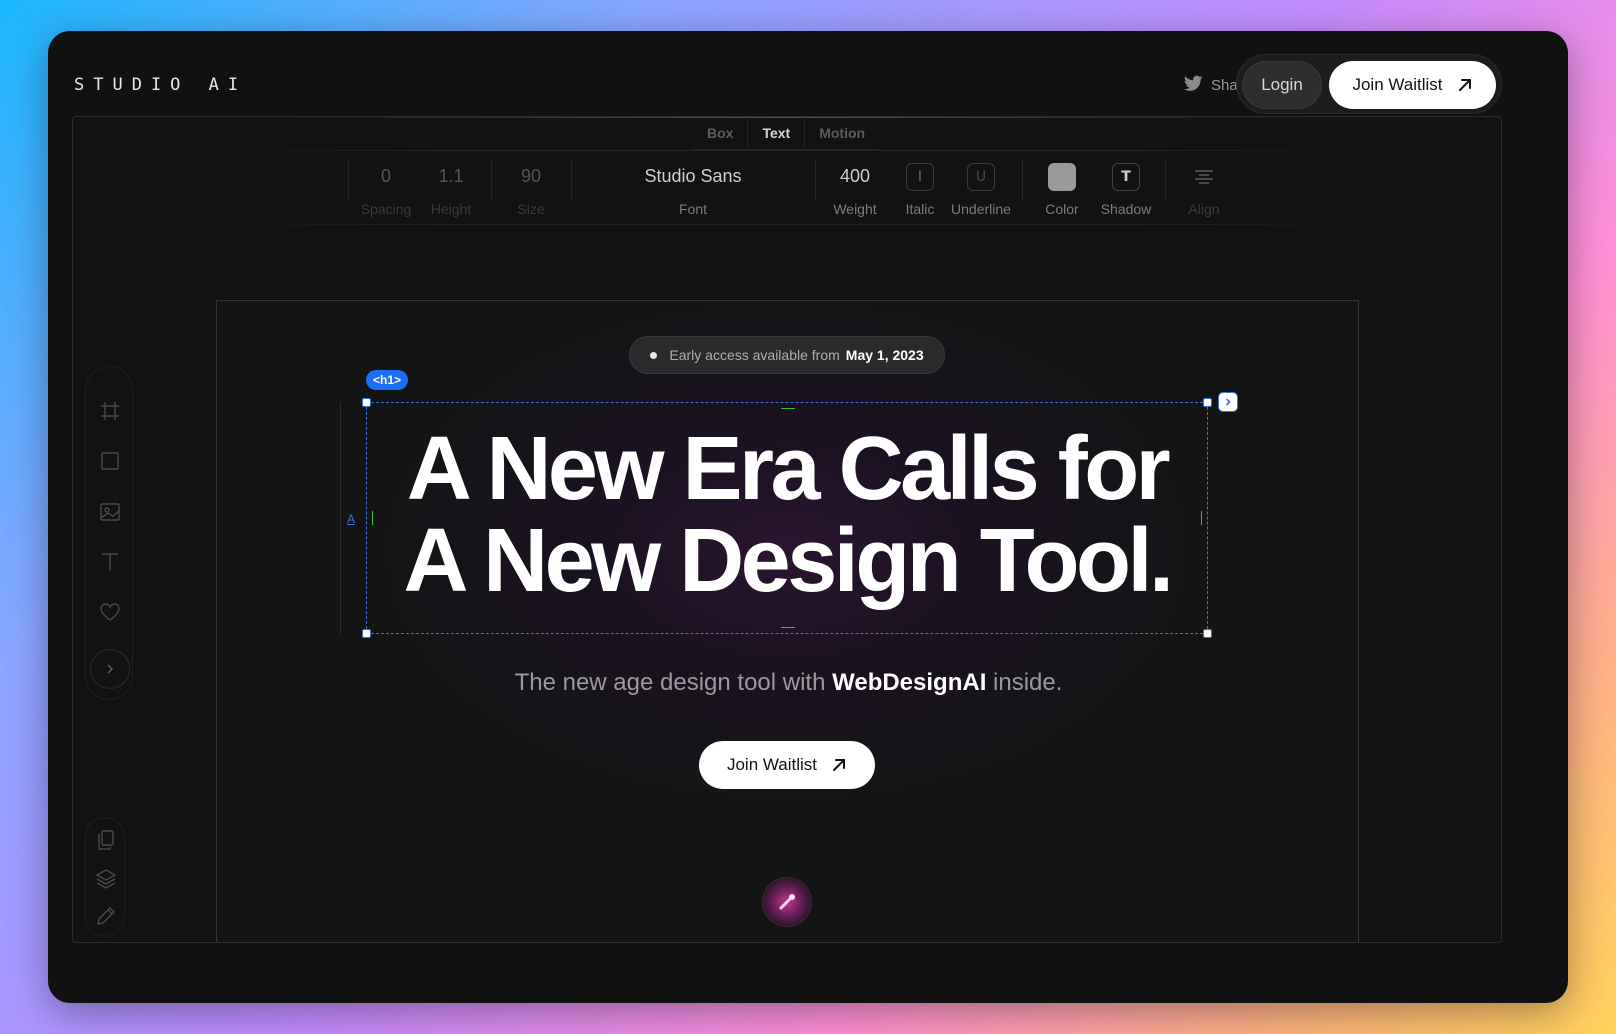 Image resolution: width=1616 pixels, height=1034 pixels. Describe the element at coordinates (160, 85) in the screenshot. I see `studio-ai-logo: STUDIO AI` at that location.